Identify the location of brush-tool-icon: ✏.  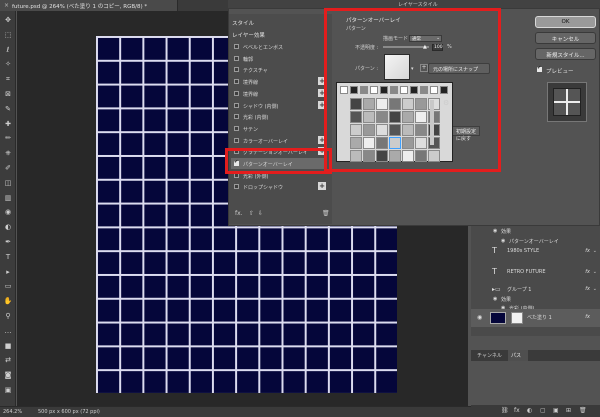
(8, 138).